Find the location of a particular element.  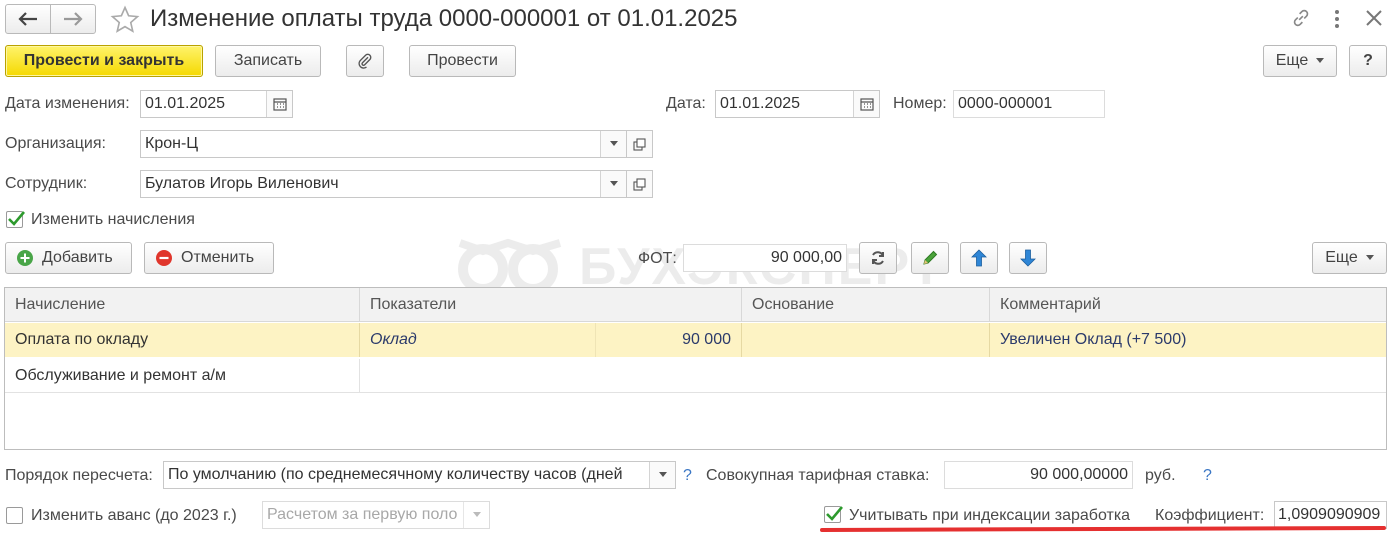

employee-open-button is located at coordinates (640, 184).